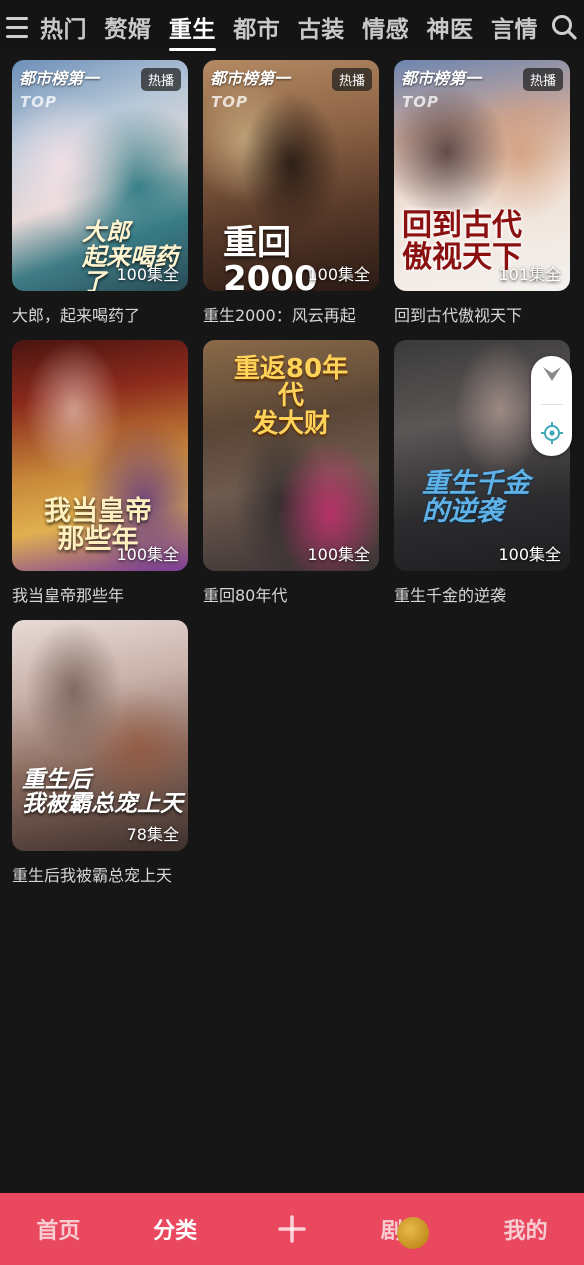  I want to click on floating-tool-pill, so click(551, 406).